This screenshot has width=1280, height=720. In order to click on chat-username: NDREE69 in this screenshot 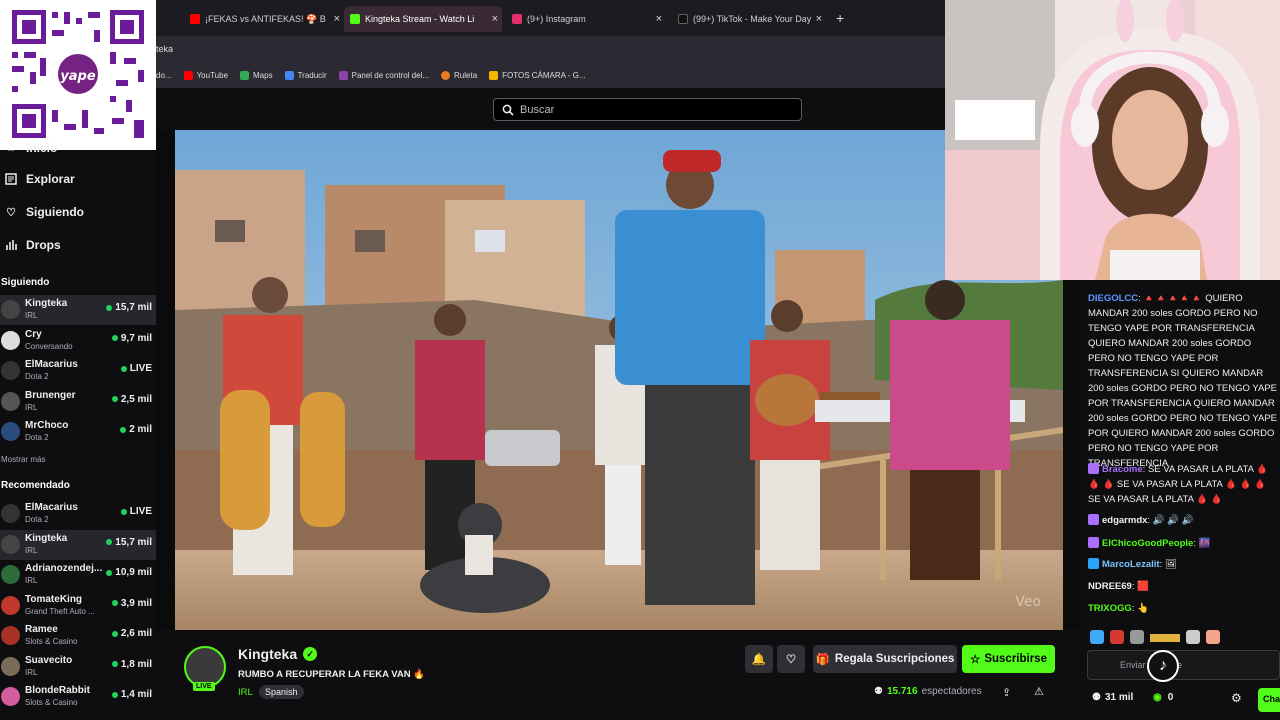, I will do `click(1110, 586)`.